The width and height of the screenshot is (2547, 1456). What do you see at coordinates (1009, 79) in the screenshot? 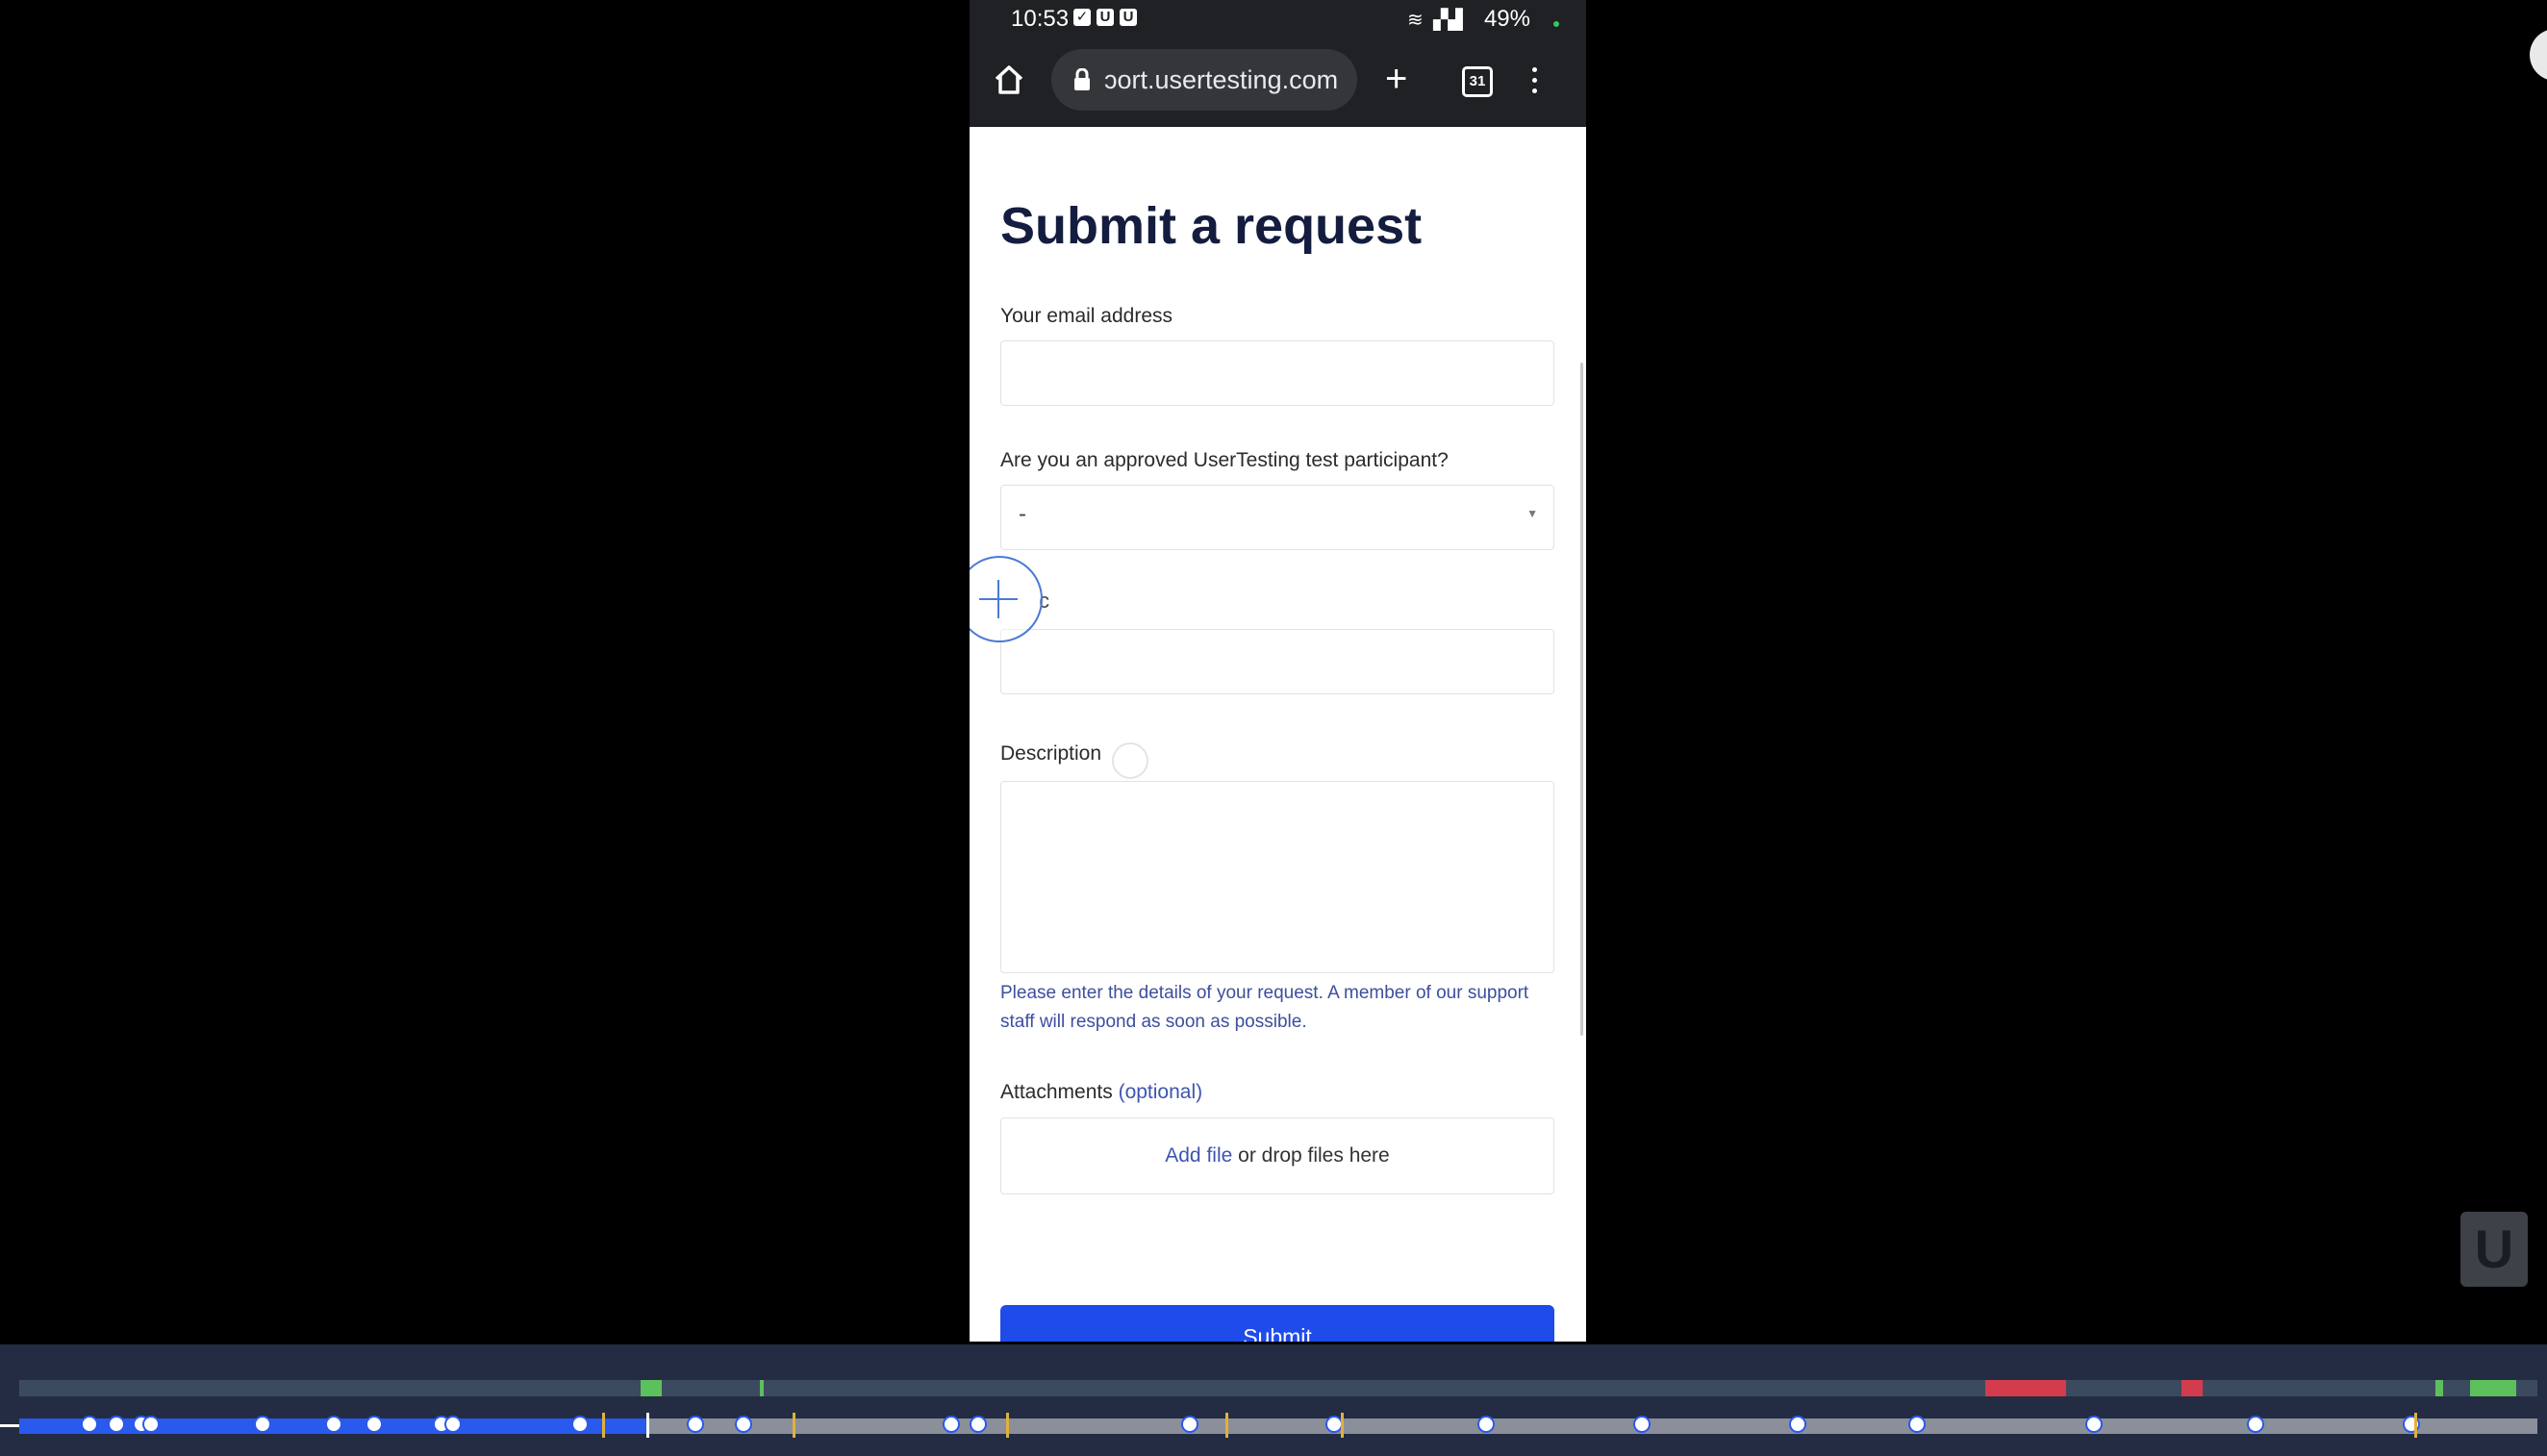
I see `home-icon` at bounding box center [1009, 79].